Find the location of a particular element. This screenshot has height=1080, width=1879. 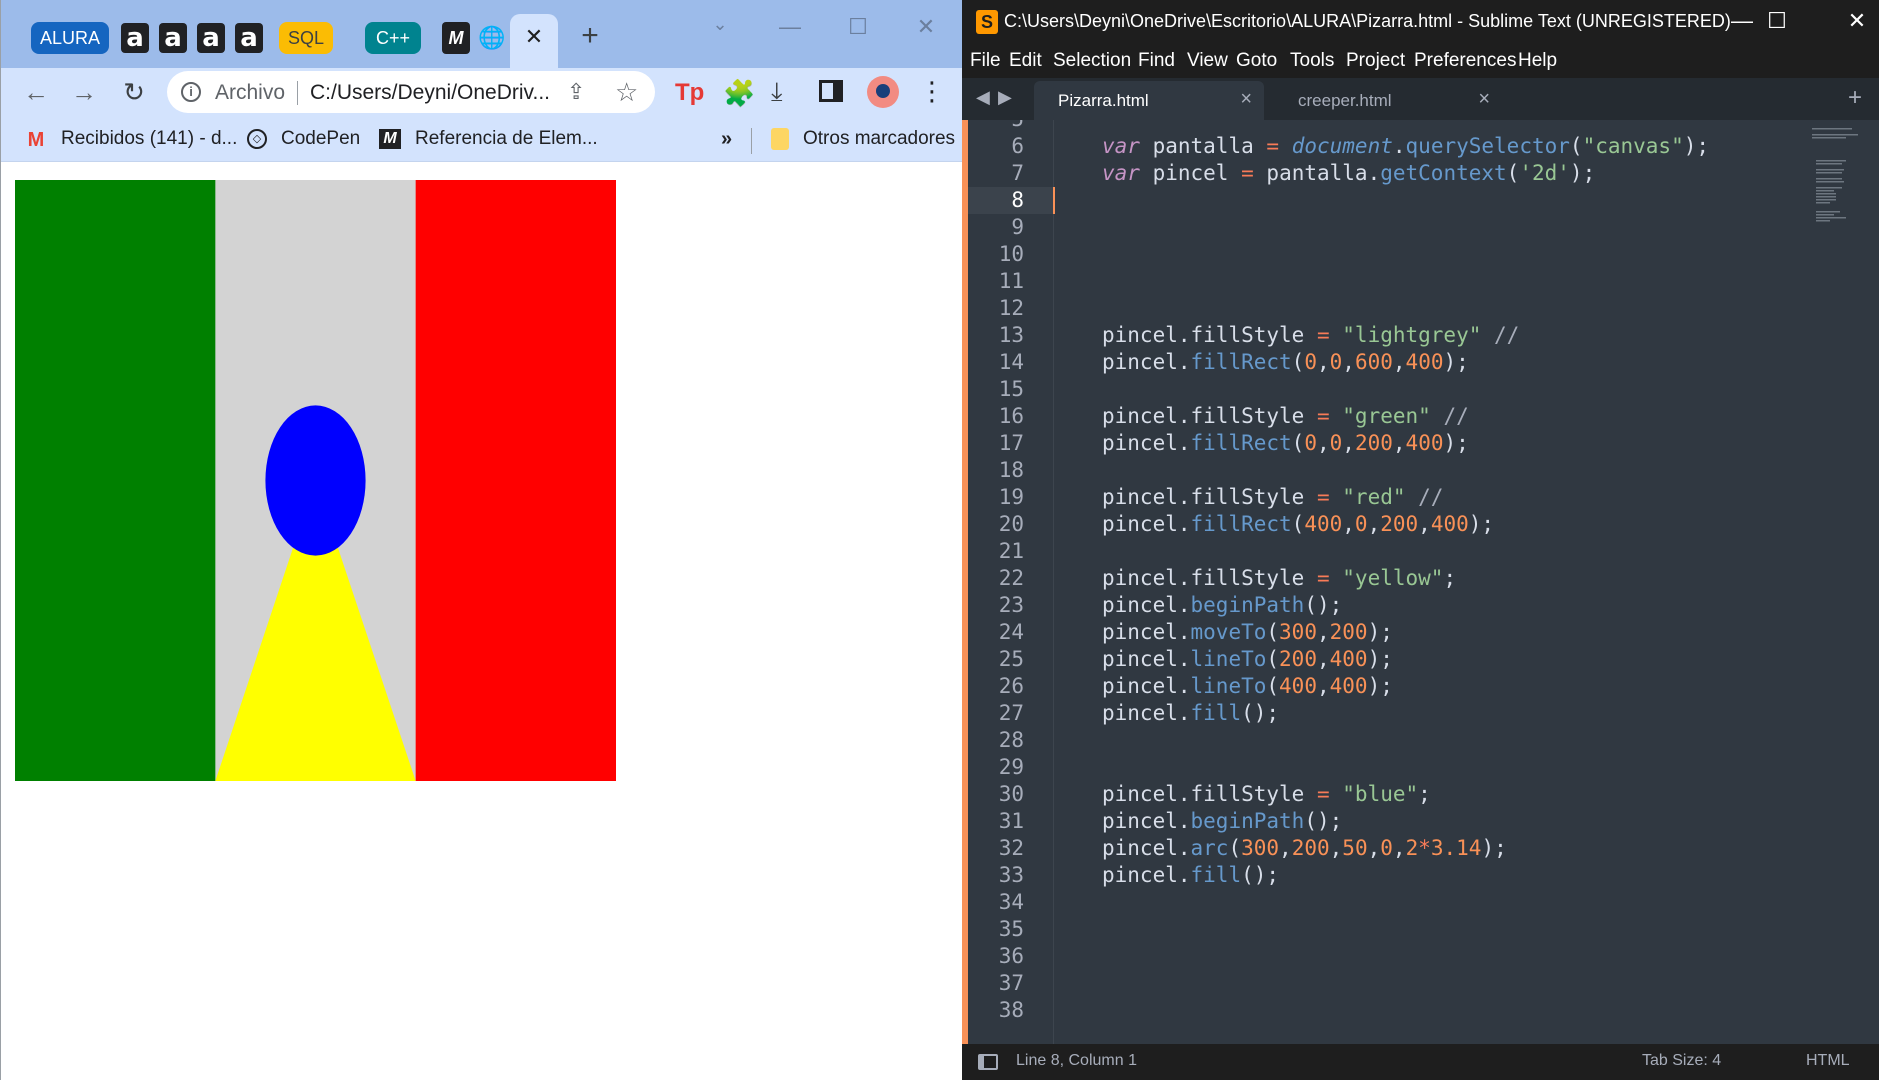

code-line: 21 is located at coordinates (1420, 551).